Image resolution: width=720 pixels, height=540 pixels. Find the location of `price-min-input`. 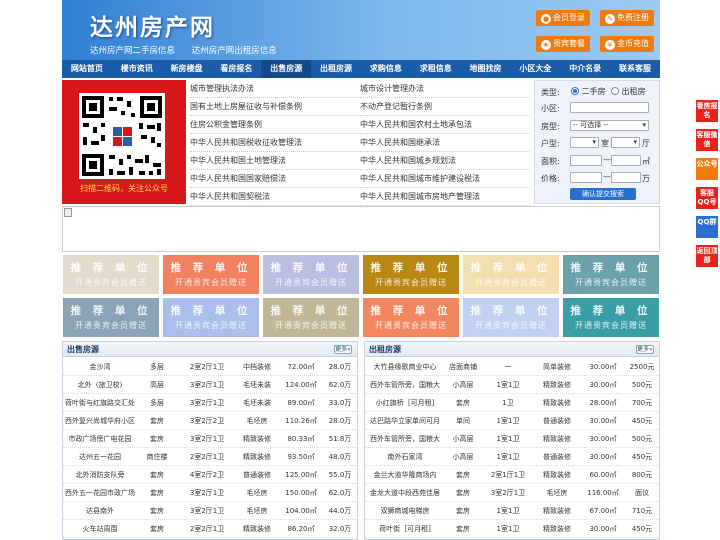

price-min-input is located at coordinates (586, 177).